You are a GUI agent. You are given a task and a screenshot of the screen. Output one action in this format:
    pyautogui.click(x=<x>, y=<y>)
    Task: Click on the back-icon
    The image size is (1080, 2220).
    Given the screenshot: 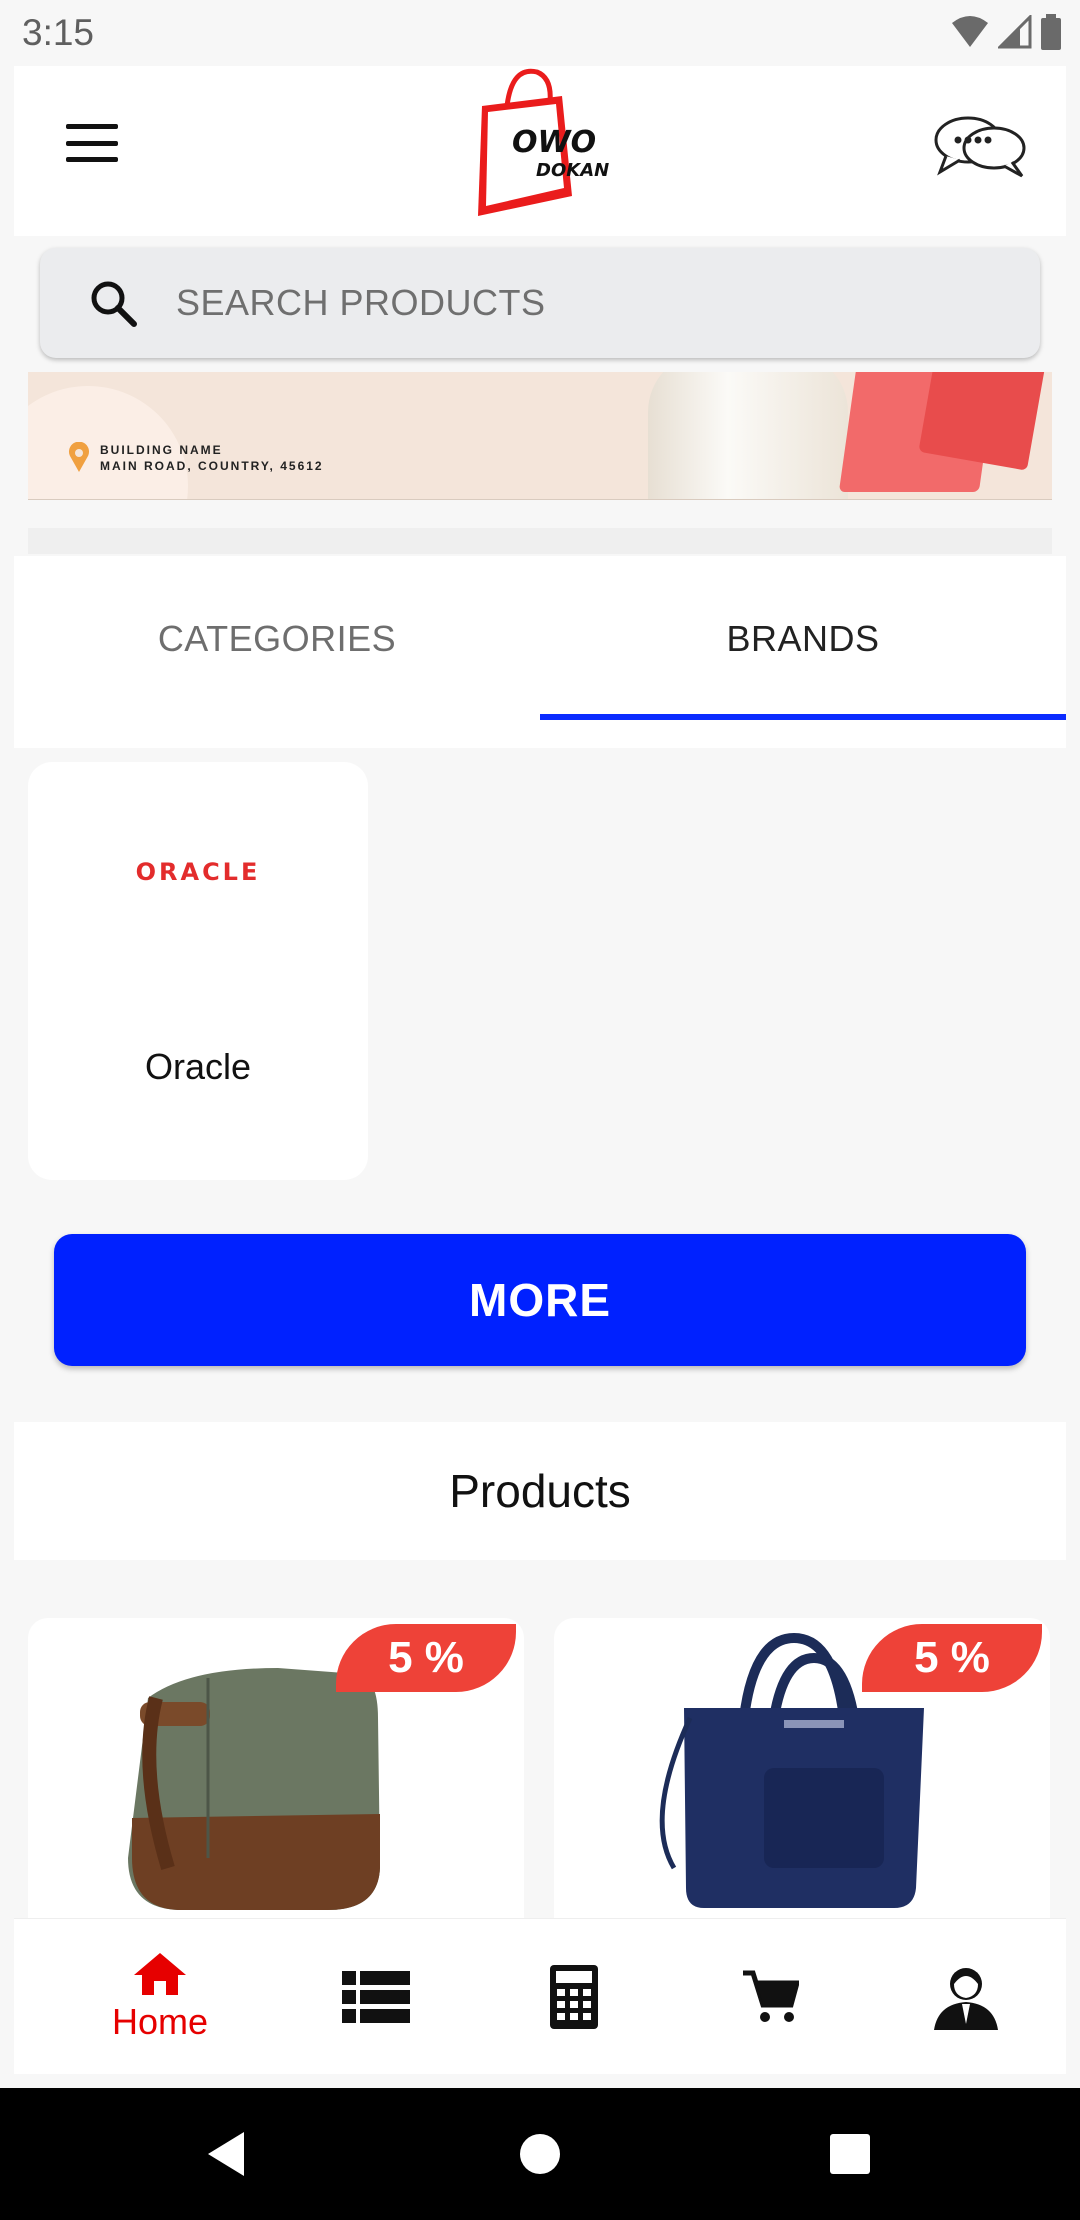 What is the action you would take?
    pyautogui.click(x=228, y=2154)
    